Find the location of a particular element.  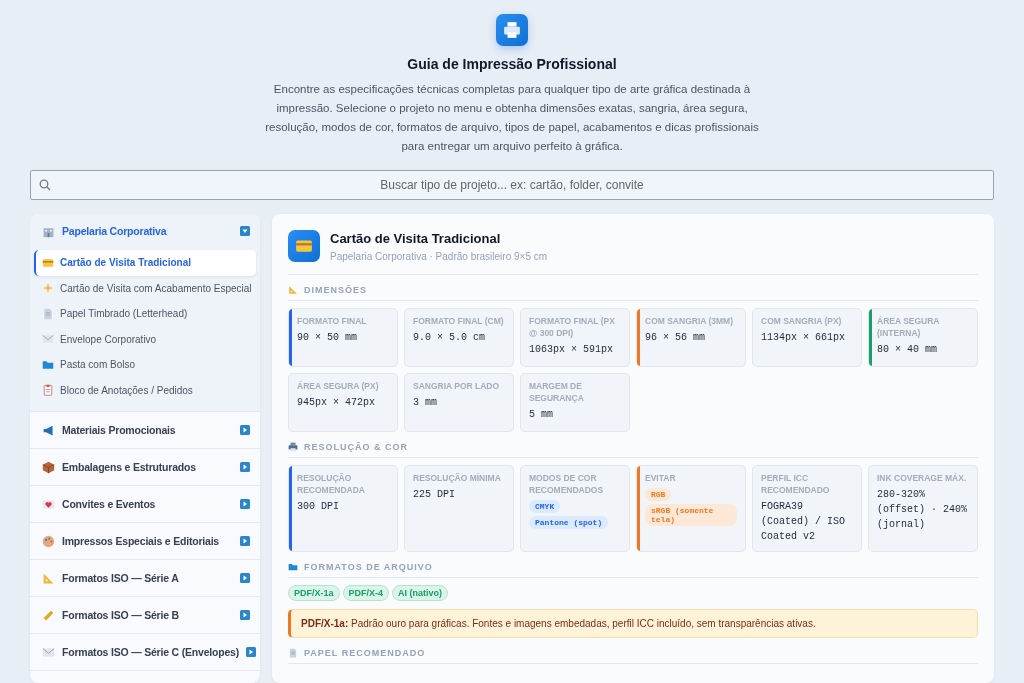

file-format-tag: PDF/X-4 is located at coordinates (366, 593).